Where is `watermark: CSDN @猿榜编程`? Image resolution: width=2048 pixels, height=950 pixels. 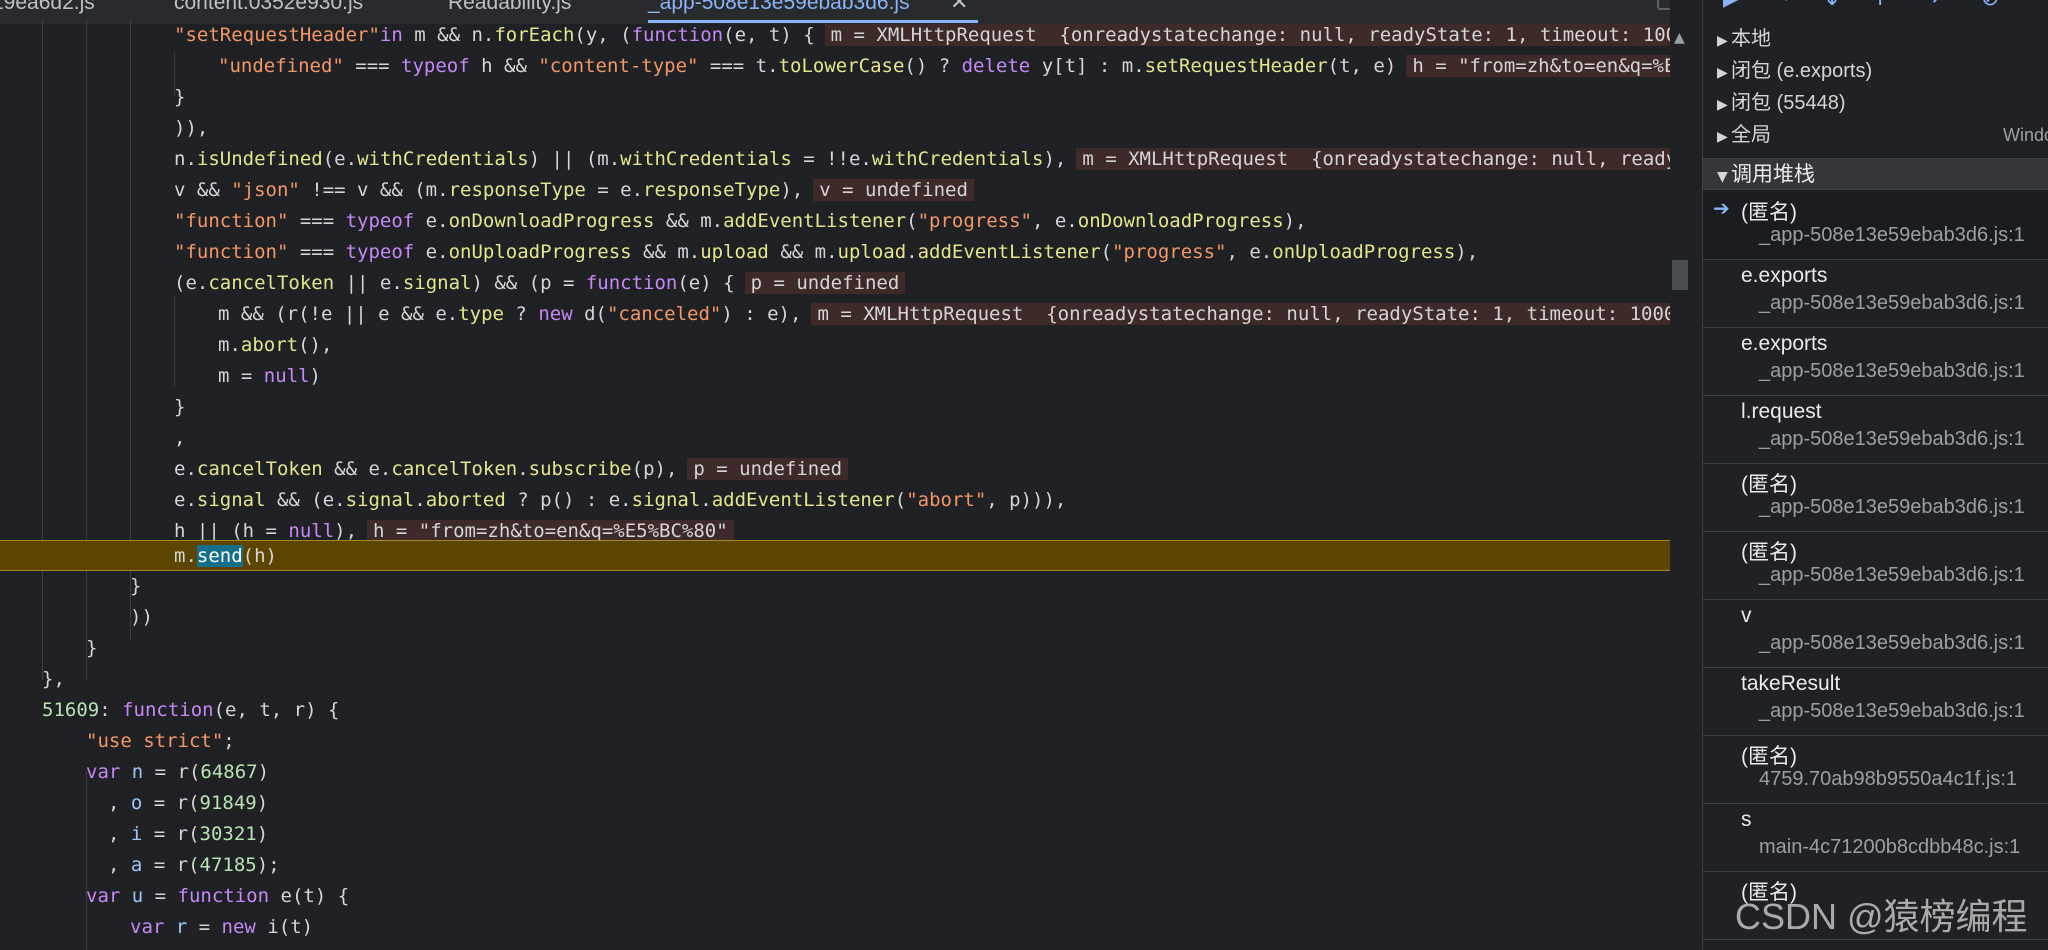
watermark: CSDN @猿榜编程 is located at coordinates (1881, 916).